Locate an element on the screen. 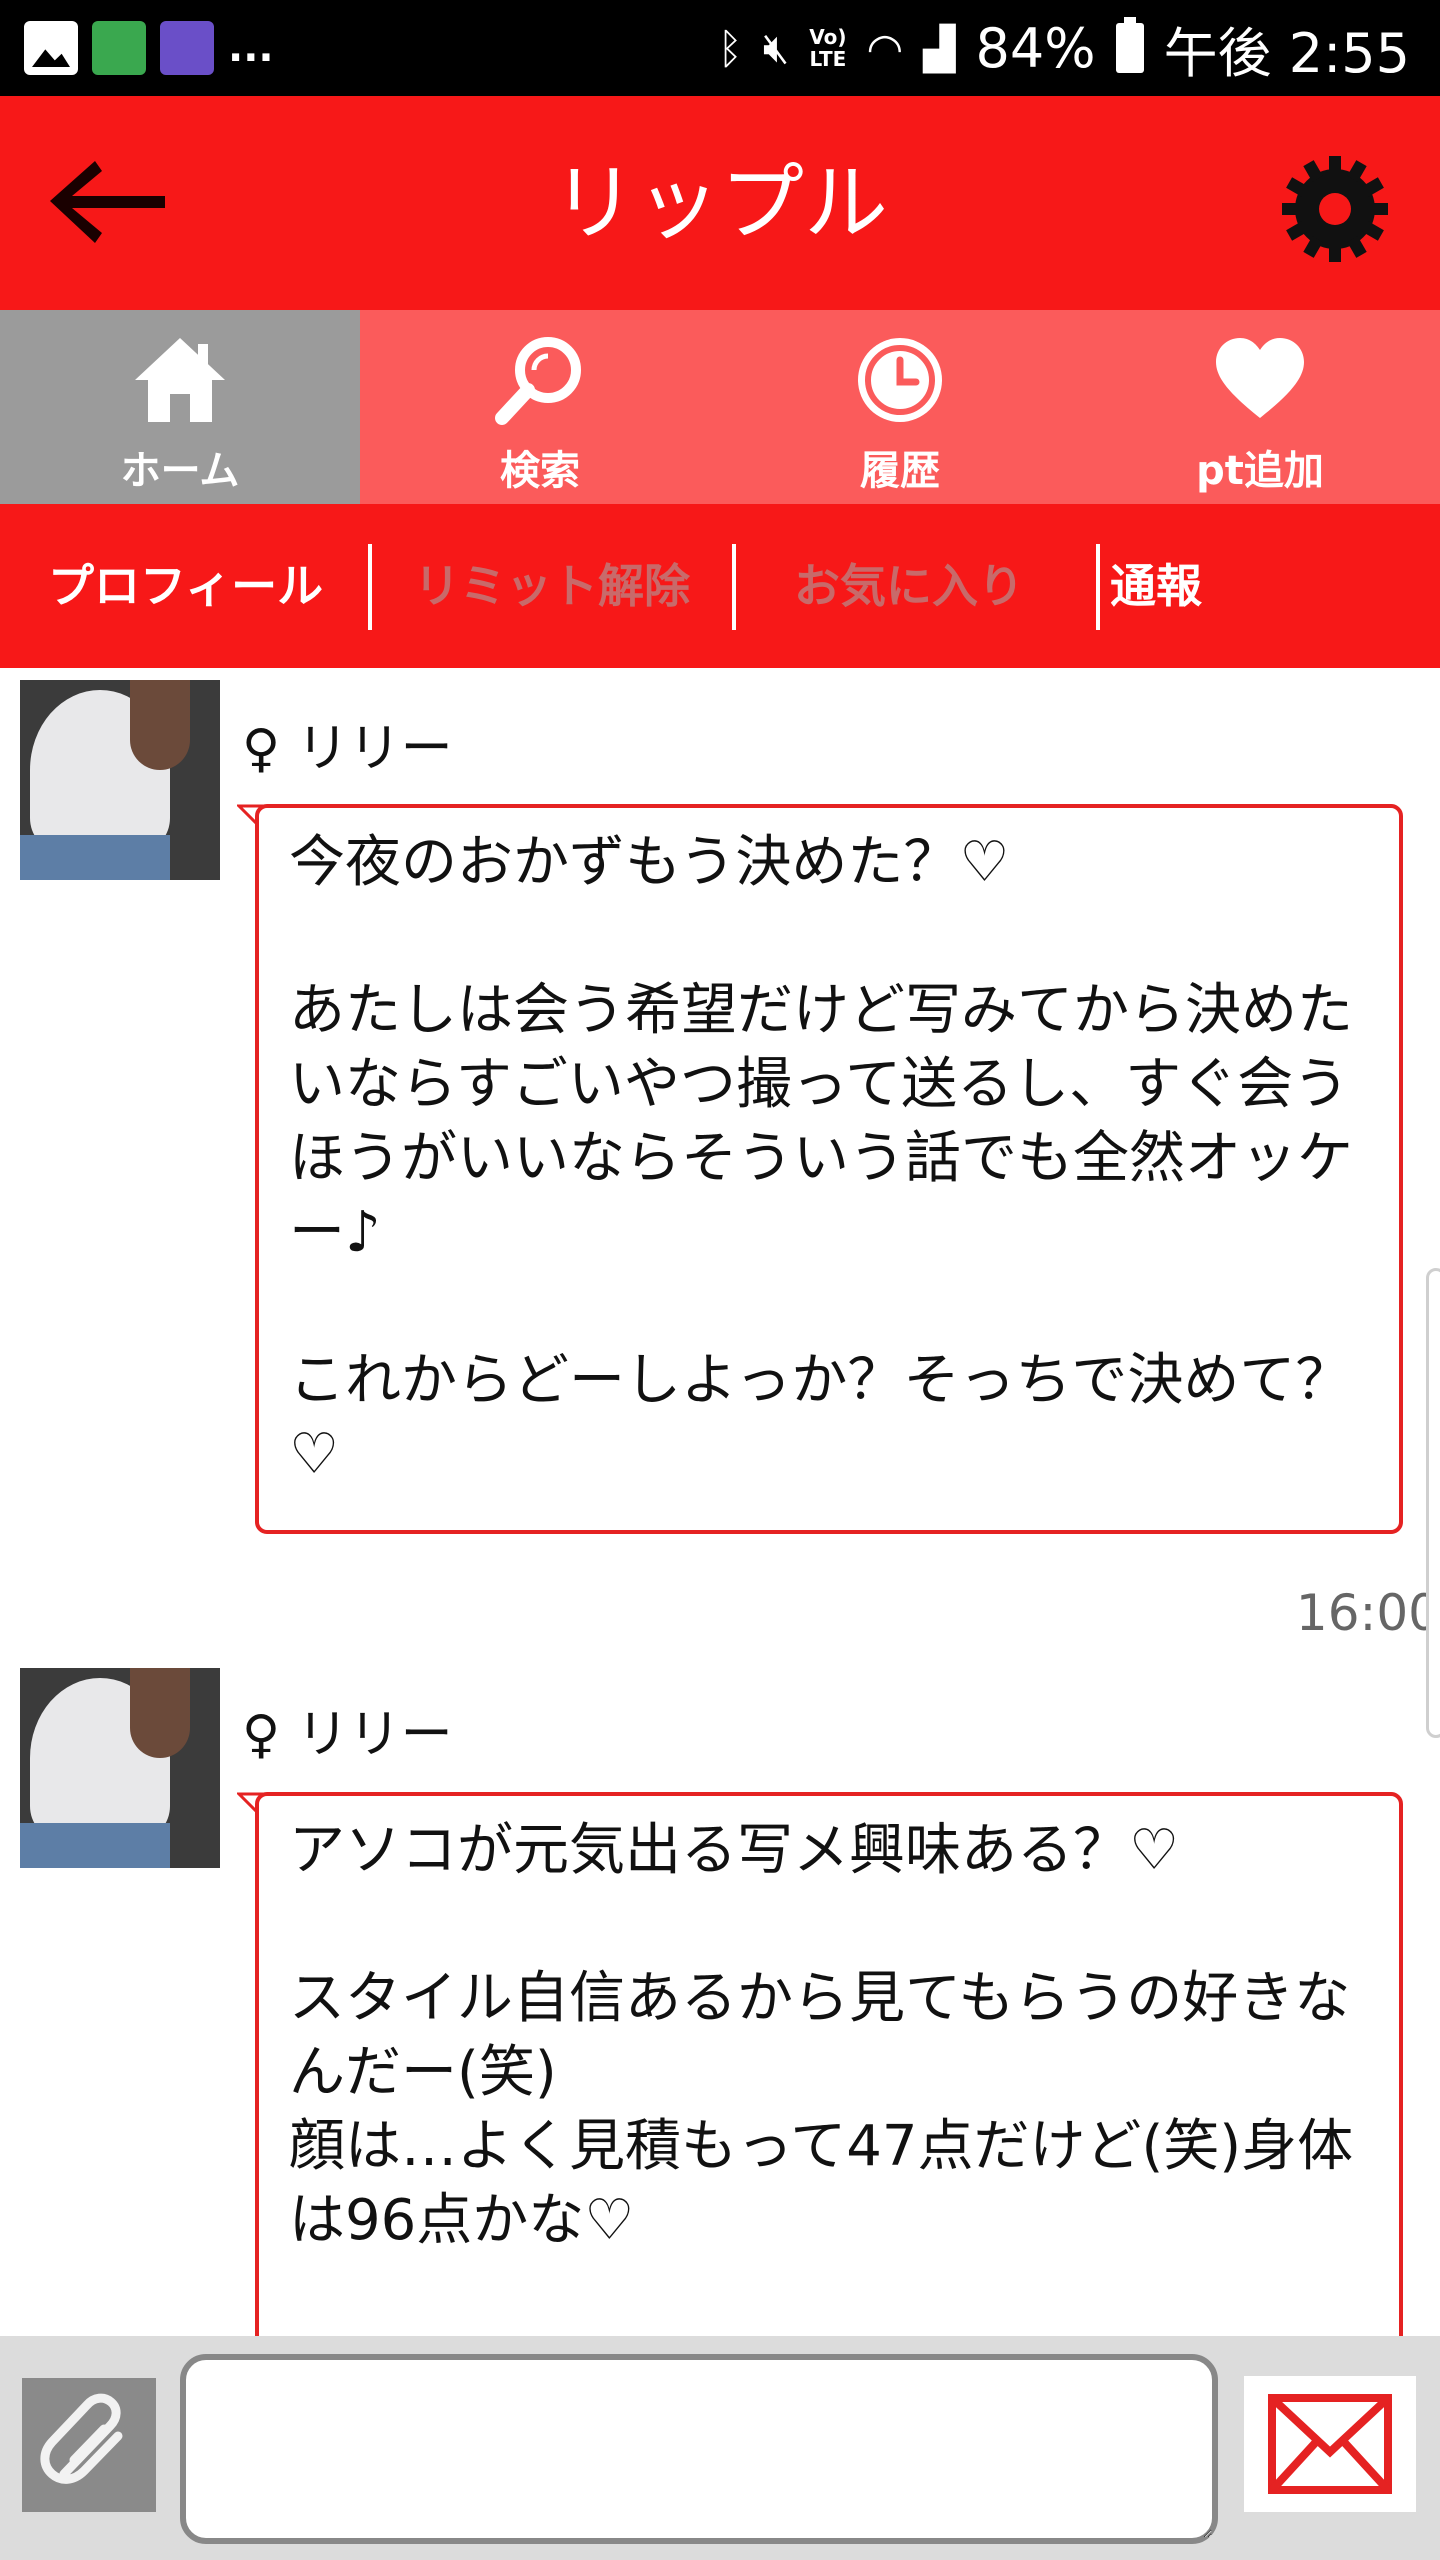 The width and height of the screenshot is (1440, 2560). mute-icon: 🔇︎ is located at coordinates (776, 47).